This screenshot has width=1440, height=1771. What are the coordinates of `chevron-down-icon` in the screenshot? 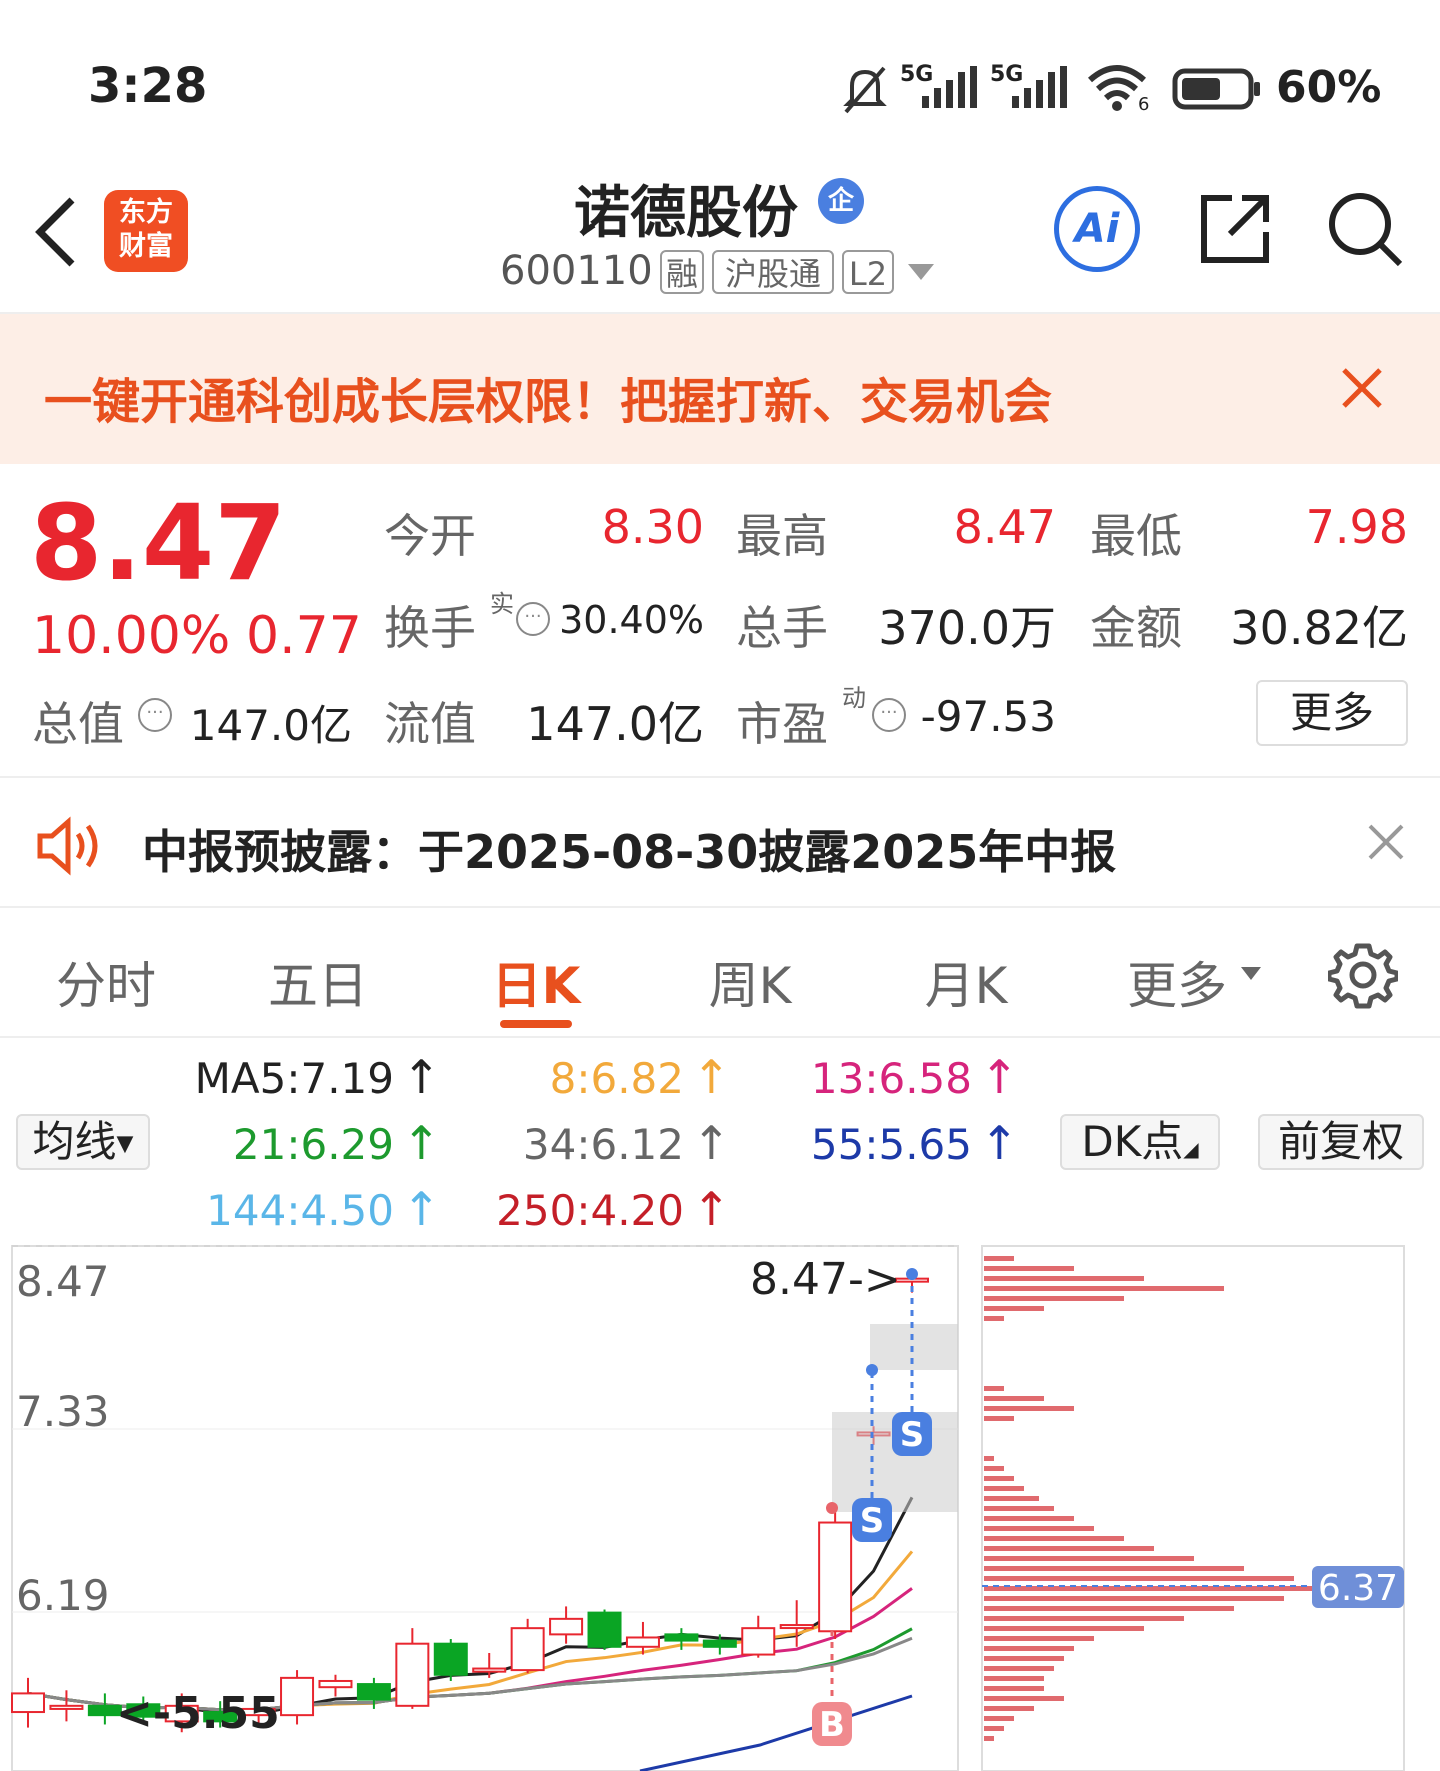 It's located at (921, 272).